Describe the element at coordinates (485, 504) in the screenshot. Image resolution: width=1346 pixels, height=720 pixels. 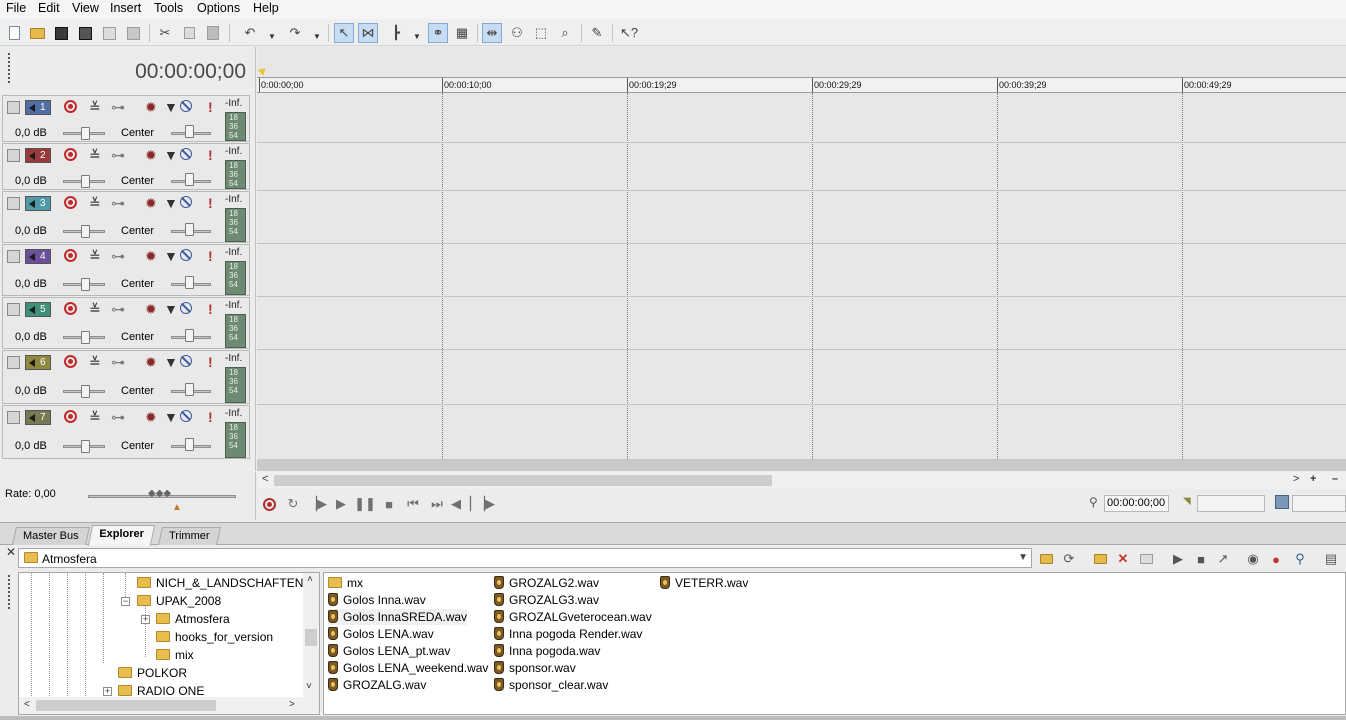
I see `next-frame-icon: ▕▶` at that location.